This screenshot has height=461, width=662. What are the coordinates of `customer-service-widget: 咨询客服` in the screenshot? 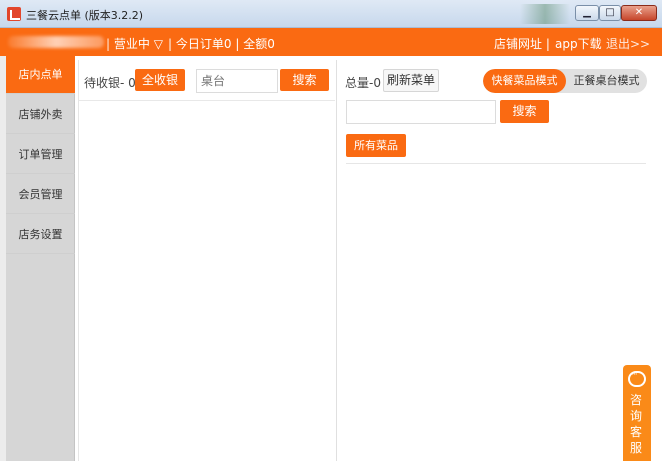 It's located at (637, 413).